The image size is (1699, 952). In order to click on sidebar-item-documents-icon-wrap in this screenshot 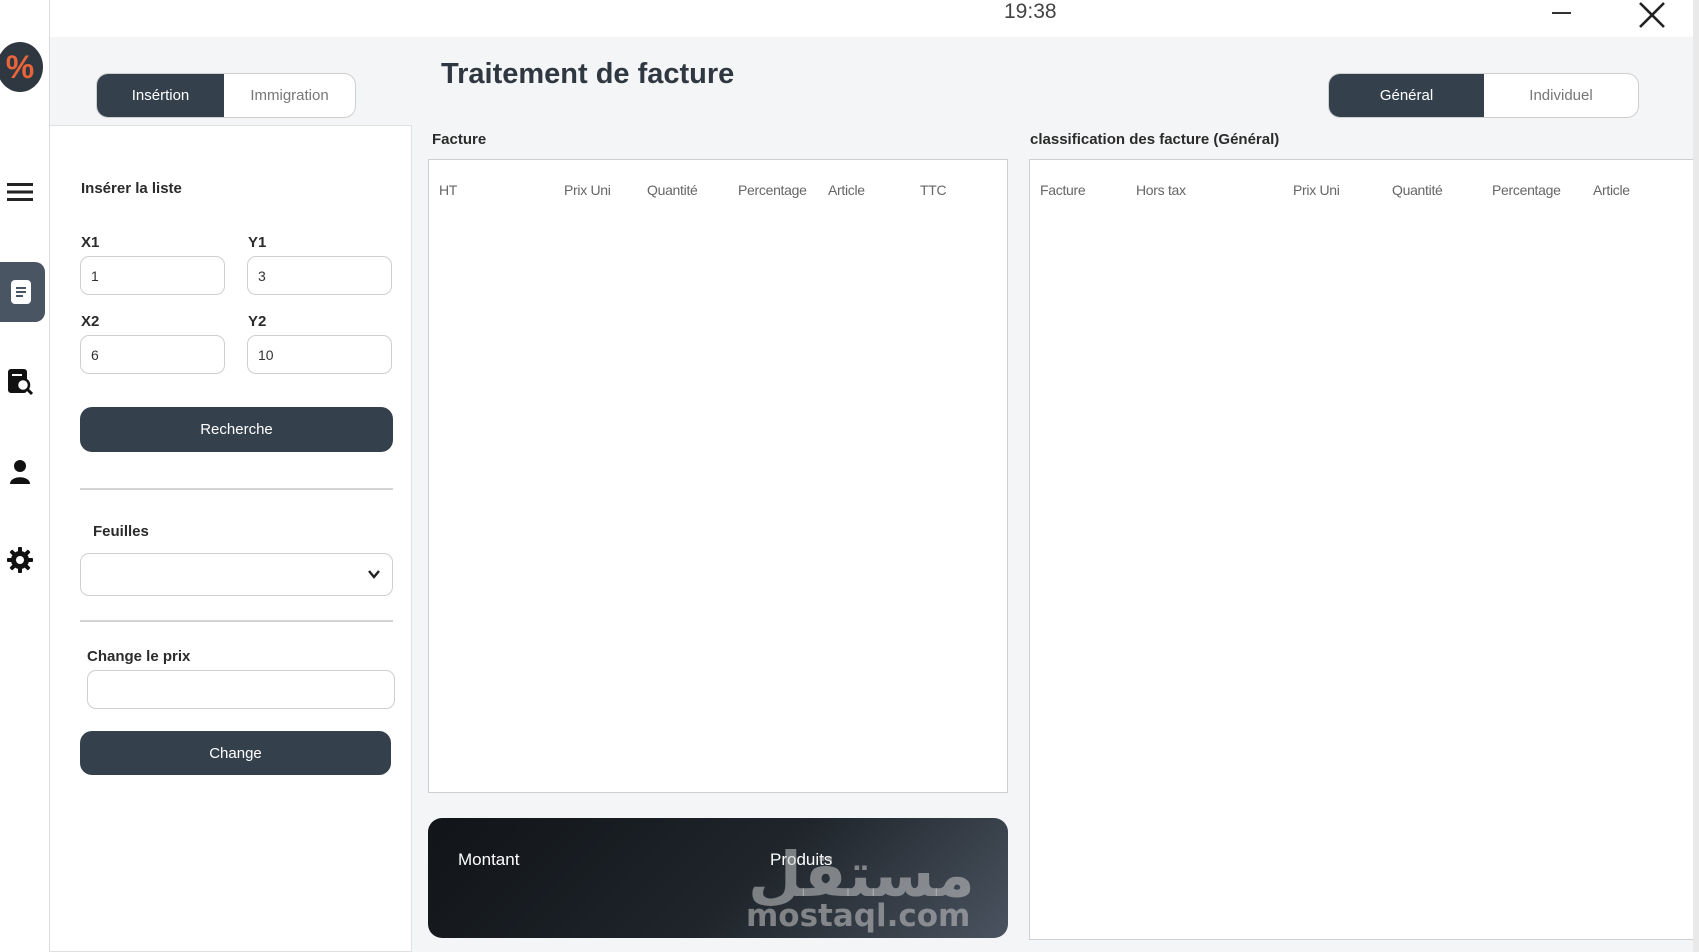, I will do `click(21, 292)`.